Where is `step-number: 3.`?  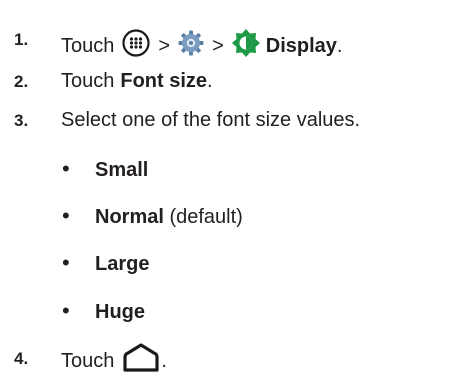 step-number: 3. is located at coordinates (21, 120).